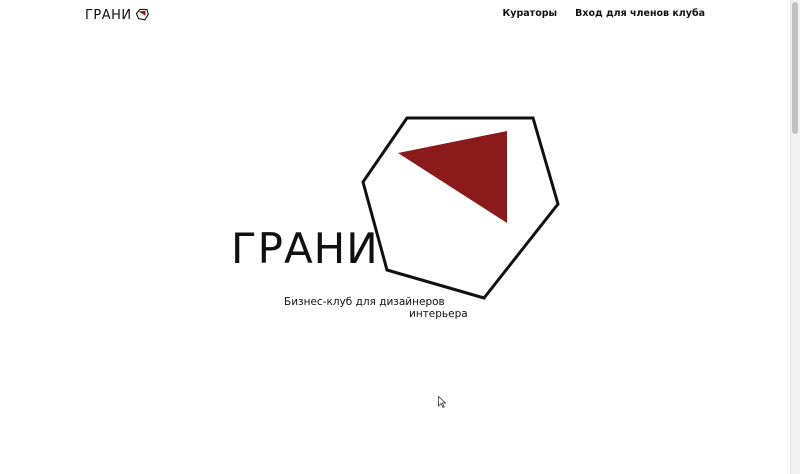 This screenshot has height=474, width=800. I want to click on brand-link: ГРАНИ, so click(117, 15).